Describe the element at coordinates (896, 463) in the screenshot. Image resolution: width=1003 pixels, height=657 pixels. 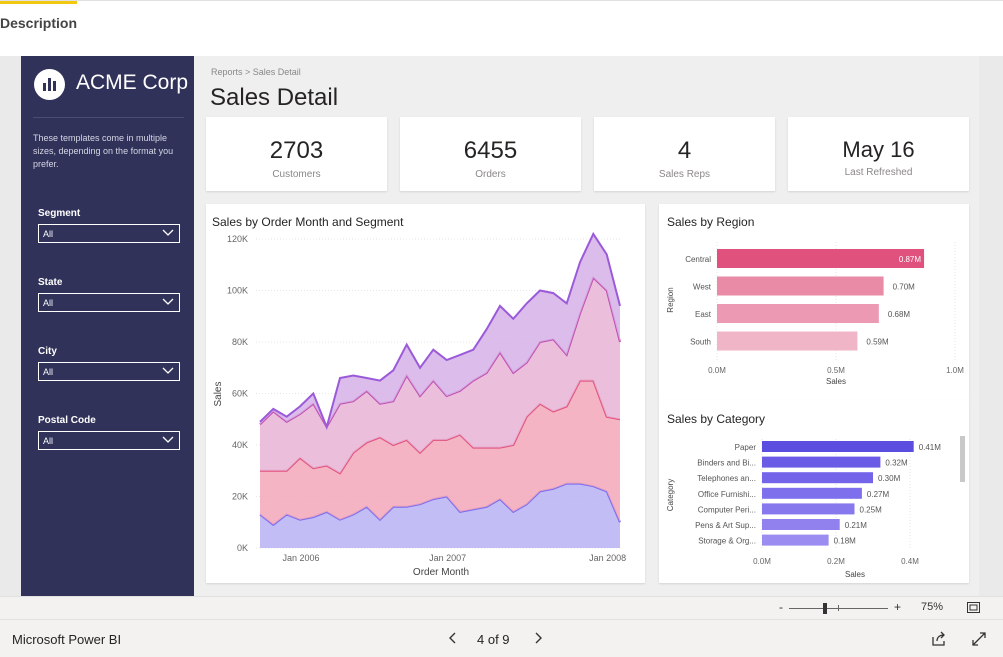
I see `data-label: 0.32M` at that location.